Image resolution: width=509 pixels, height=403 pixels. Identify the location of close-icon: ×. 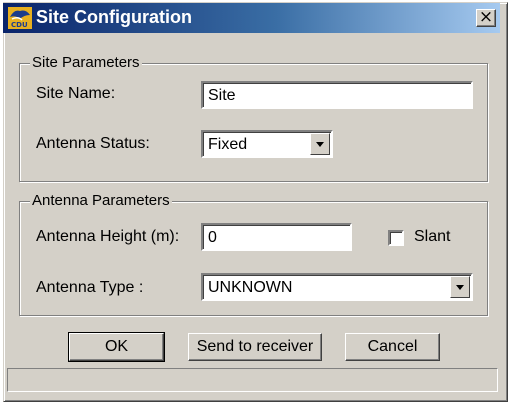
(486, 17).